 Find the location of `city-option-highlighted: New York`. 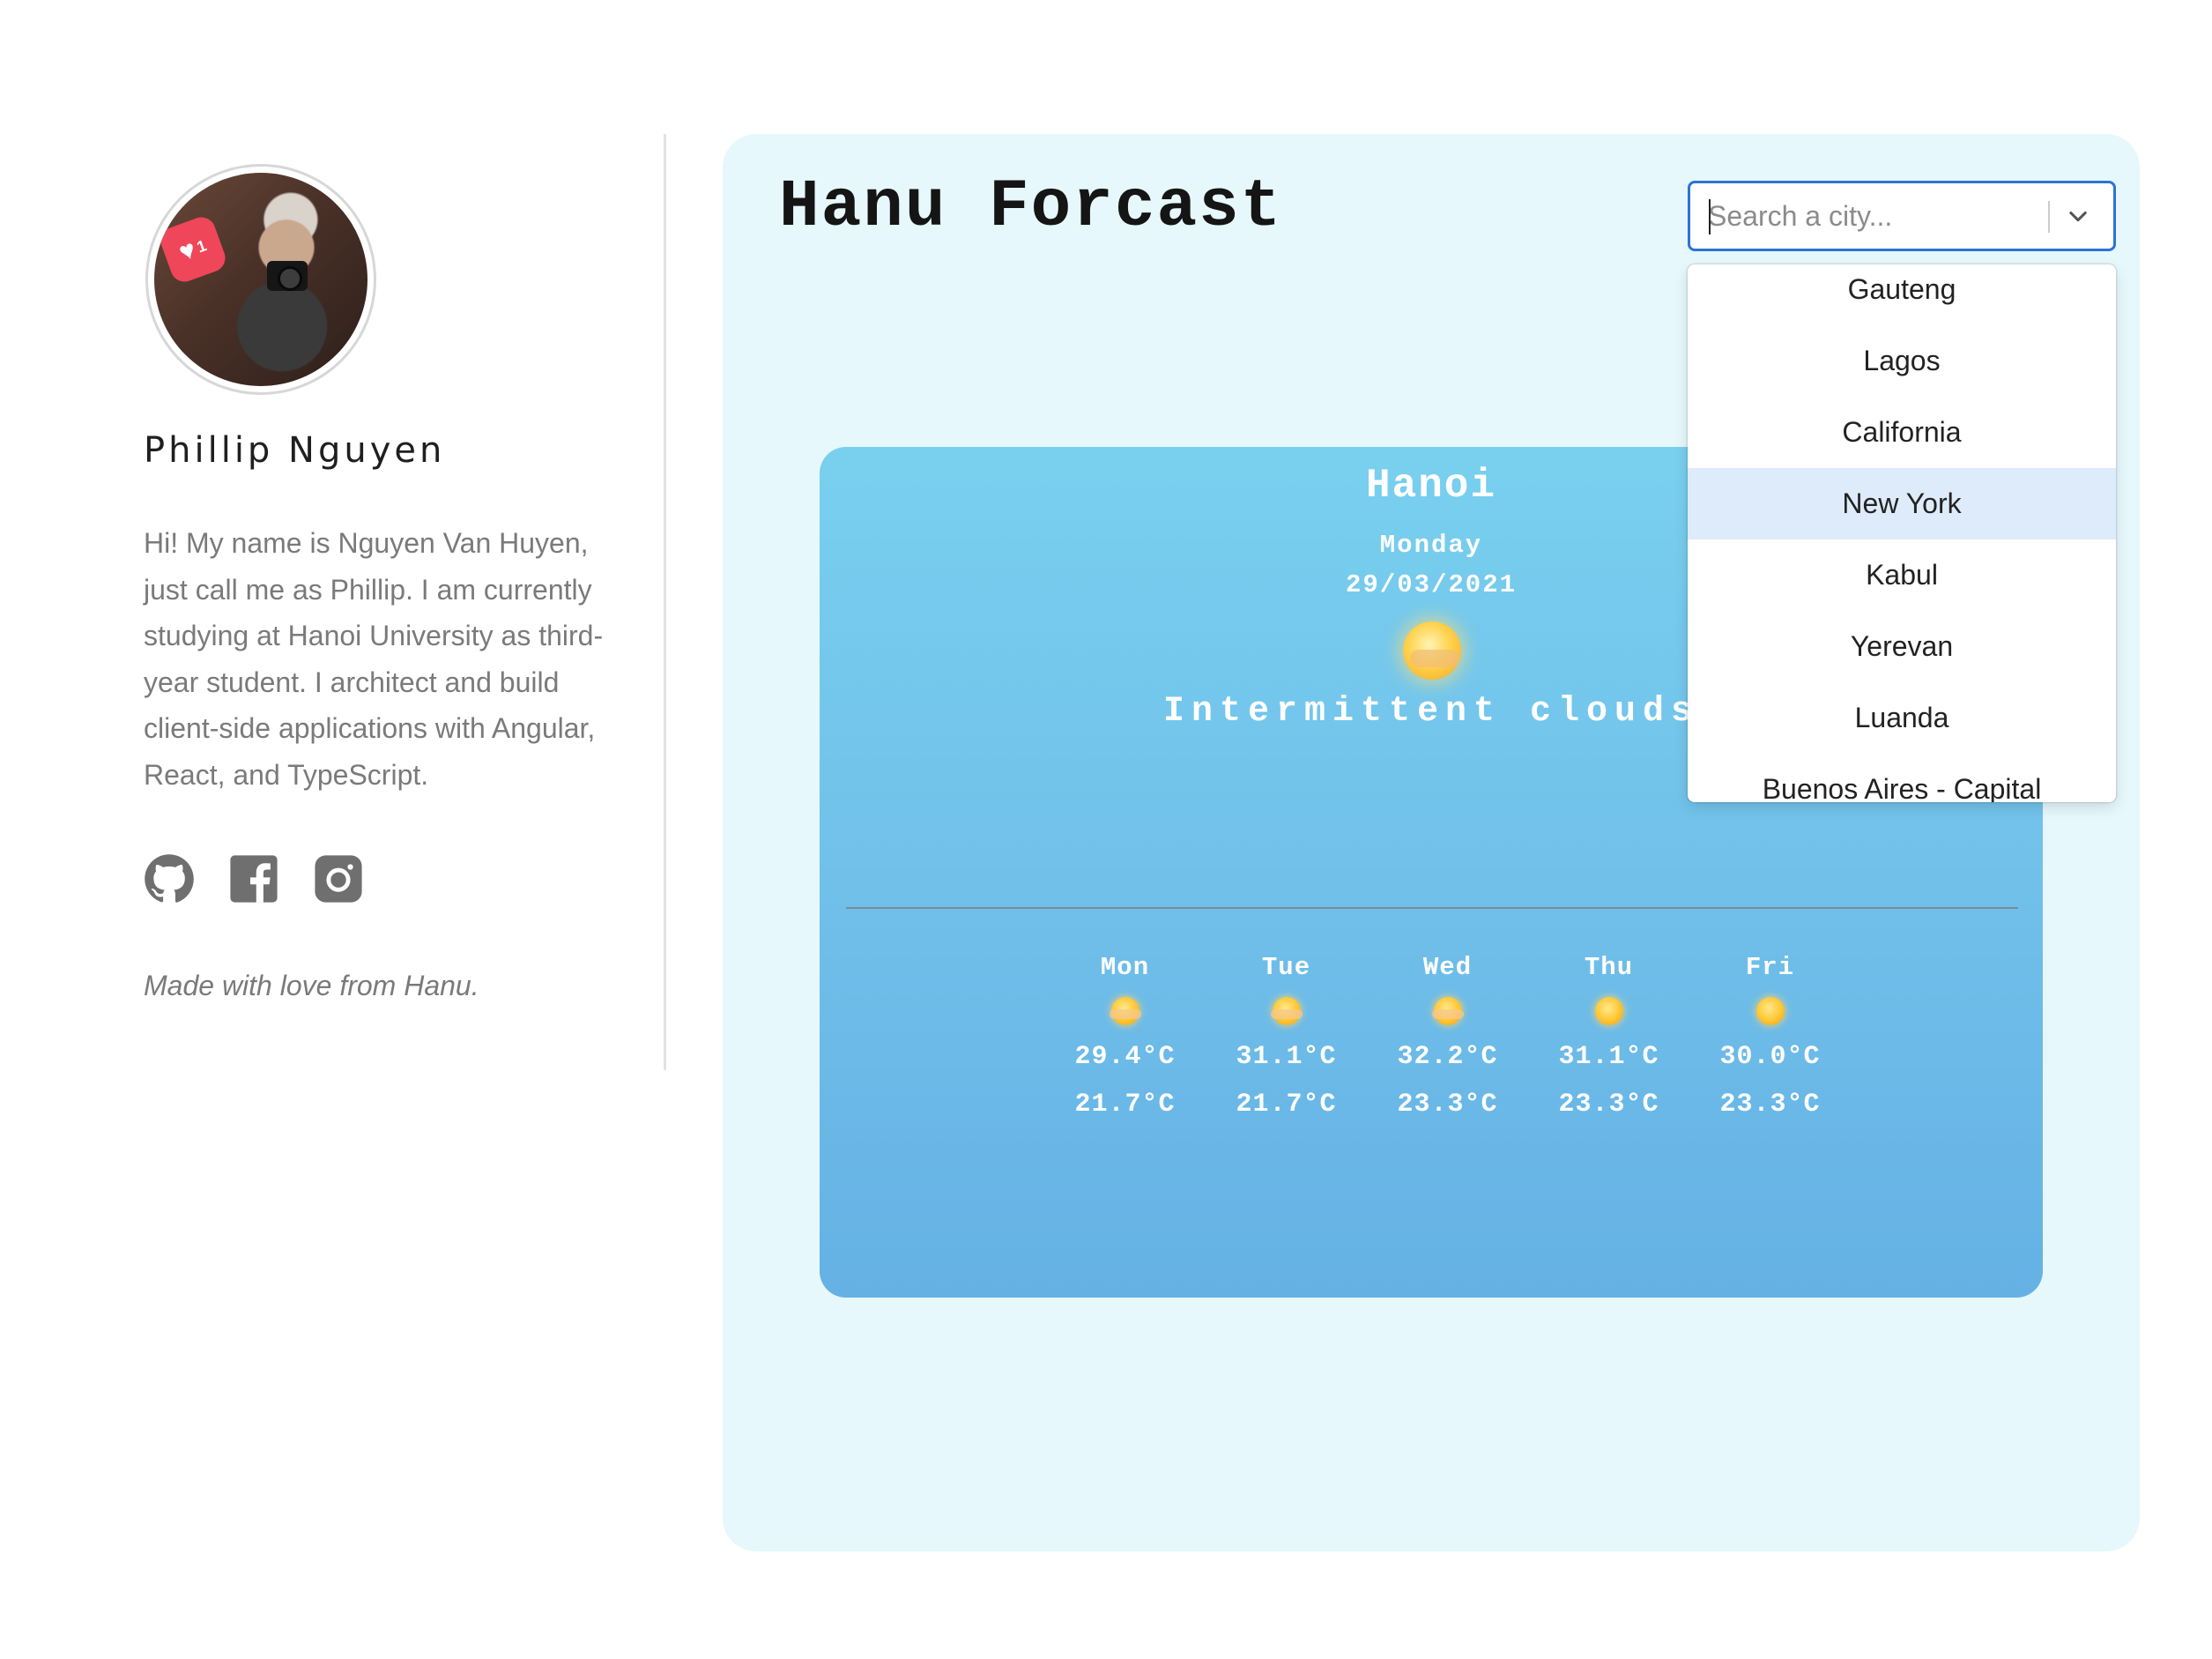

city-option-highlighted: New York is located at coordinates (1902, 503).